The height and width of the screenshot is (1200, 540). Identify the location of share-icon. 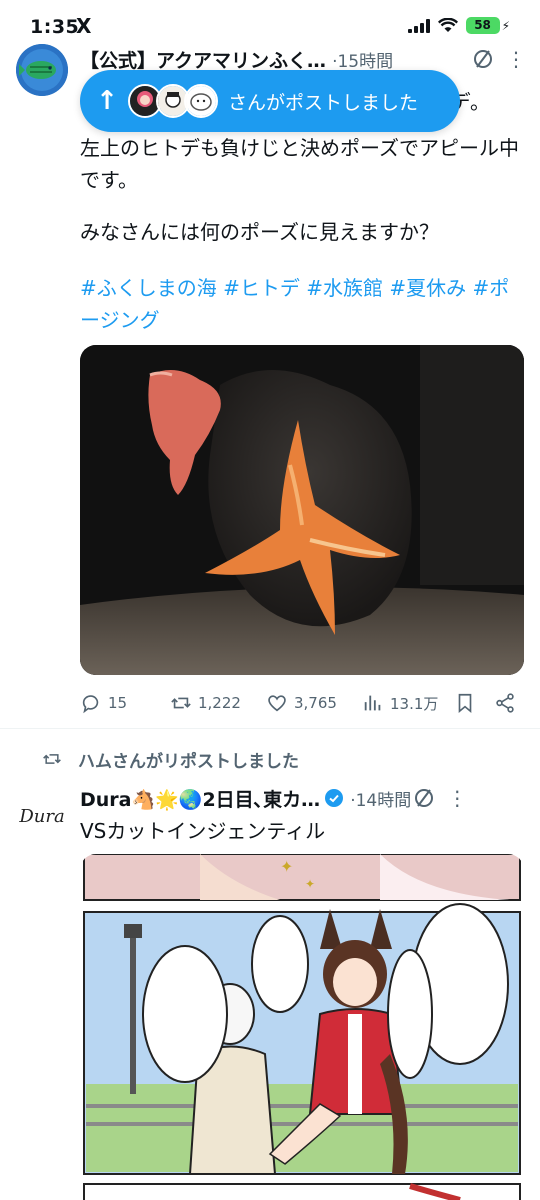
(505, 703).